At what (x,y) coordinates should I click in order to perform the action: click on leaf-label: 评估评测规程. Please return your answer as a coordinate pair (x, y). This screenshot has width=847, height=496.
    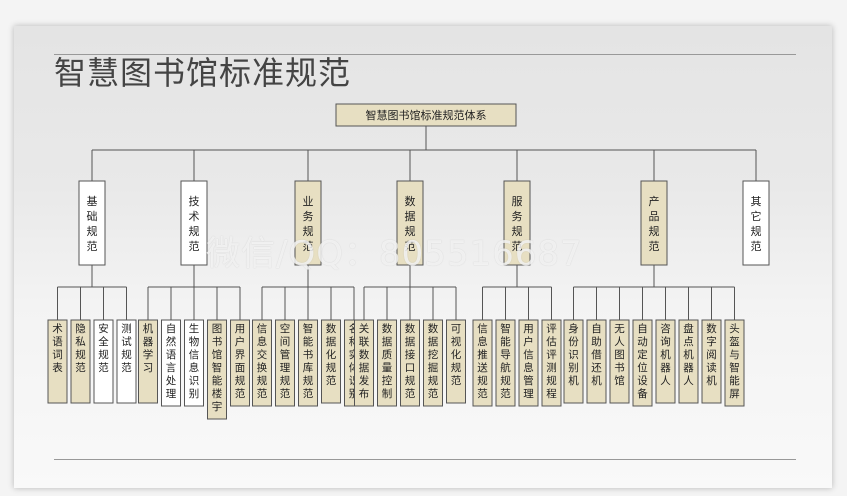
    Looking at the image, I should click on (551, 361).